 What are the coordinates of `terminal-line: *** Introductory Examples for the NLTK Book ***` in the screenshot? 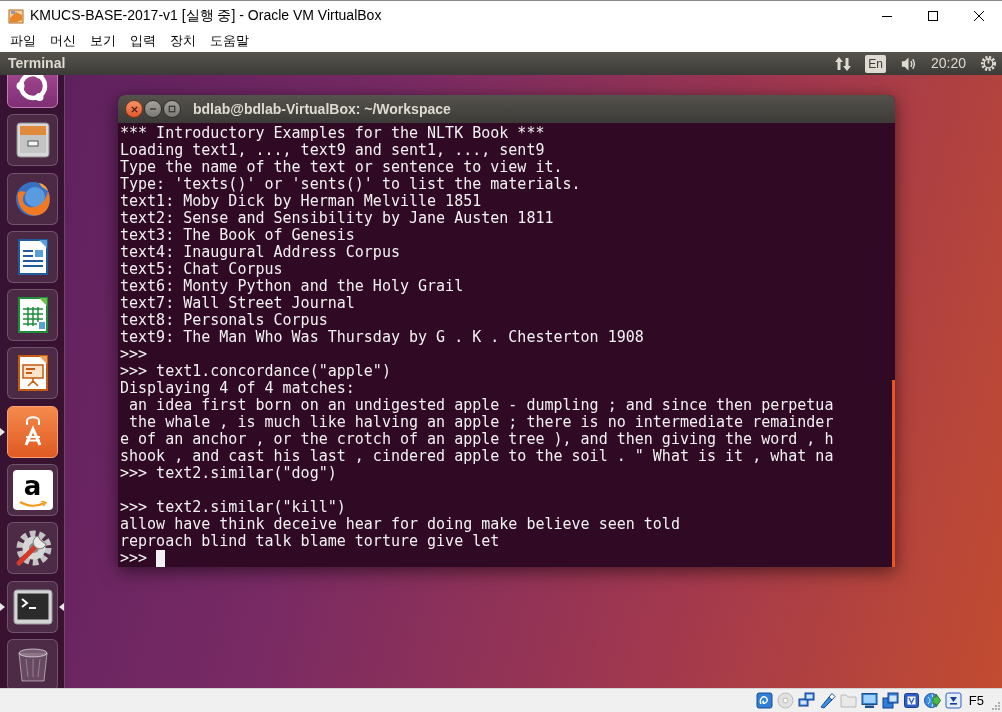 It's located at (332, 133).